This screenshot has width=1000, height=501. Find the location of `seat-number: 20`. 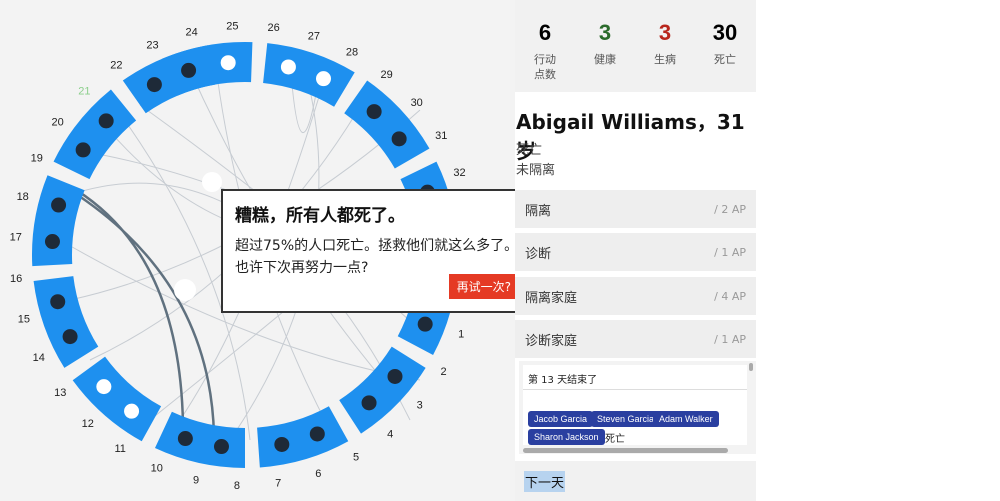

seat-number: 20 is located at coordinates (57, 123).